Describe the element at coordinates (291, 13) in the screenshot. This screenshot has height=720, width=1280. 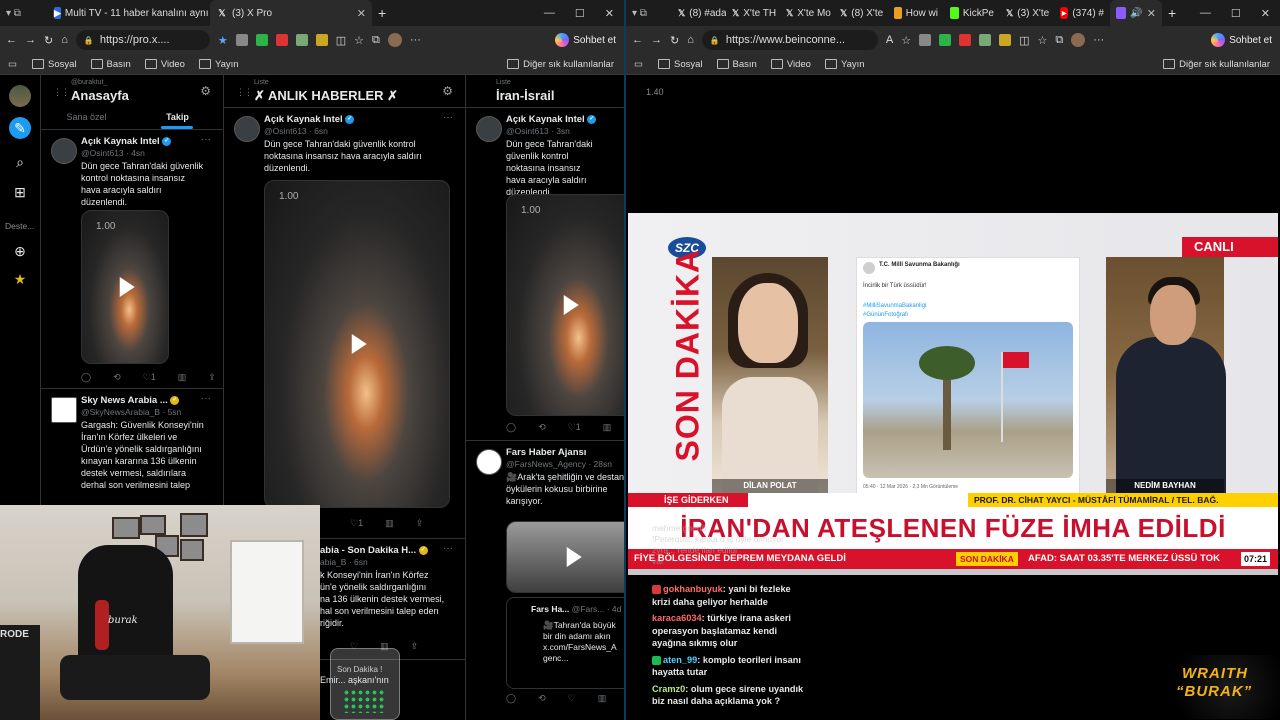
I see `tab-xpro: 𝕏 (3) X Pro ✕` at that location.